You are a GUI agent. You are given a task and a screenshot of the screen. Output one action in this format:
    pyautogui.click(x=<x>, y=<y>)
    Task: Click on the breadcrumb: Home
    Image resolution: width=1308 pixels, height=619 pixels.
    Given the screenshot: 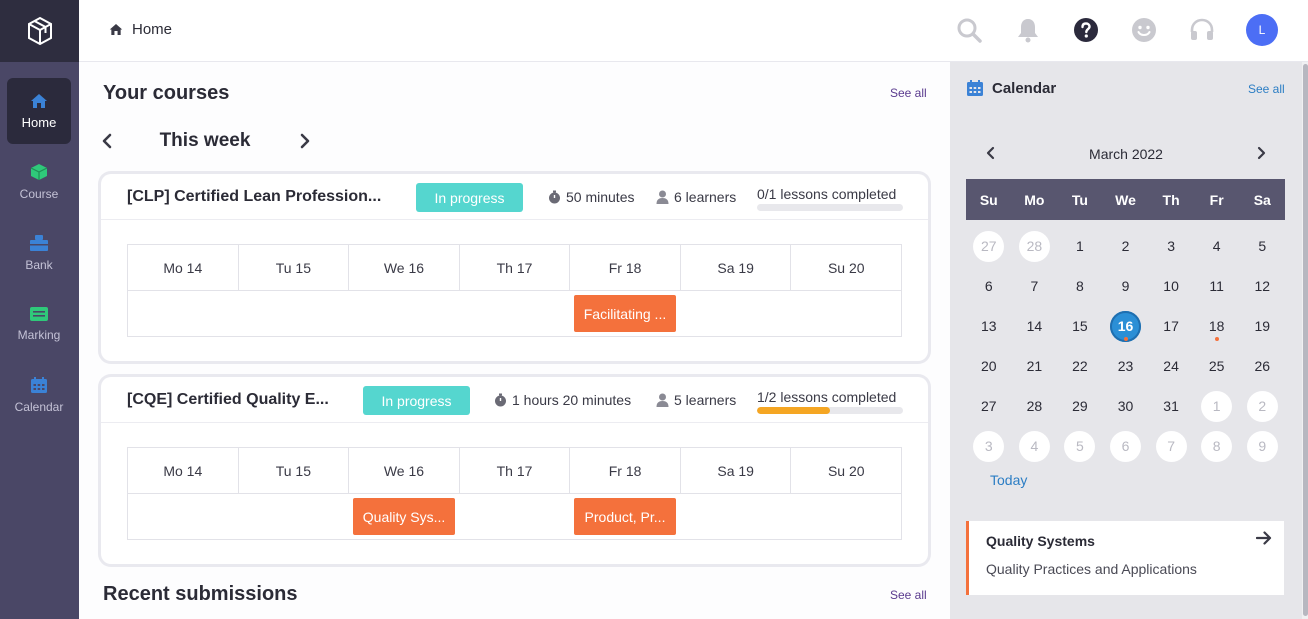 What is the action you would take?
    pyautogui.click(x=140, y=29)
    